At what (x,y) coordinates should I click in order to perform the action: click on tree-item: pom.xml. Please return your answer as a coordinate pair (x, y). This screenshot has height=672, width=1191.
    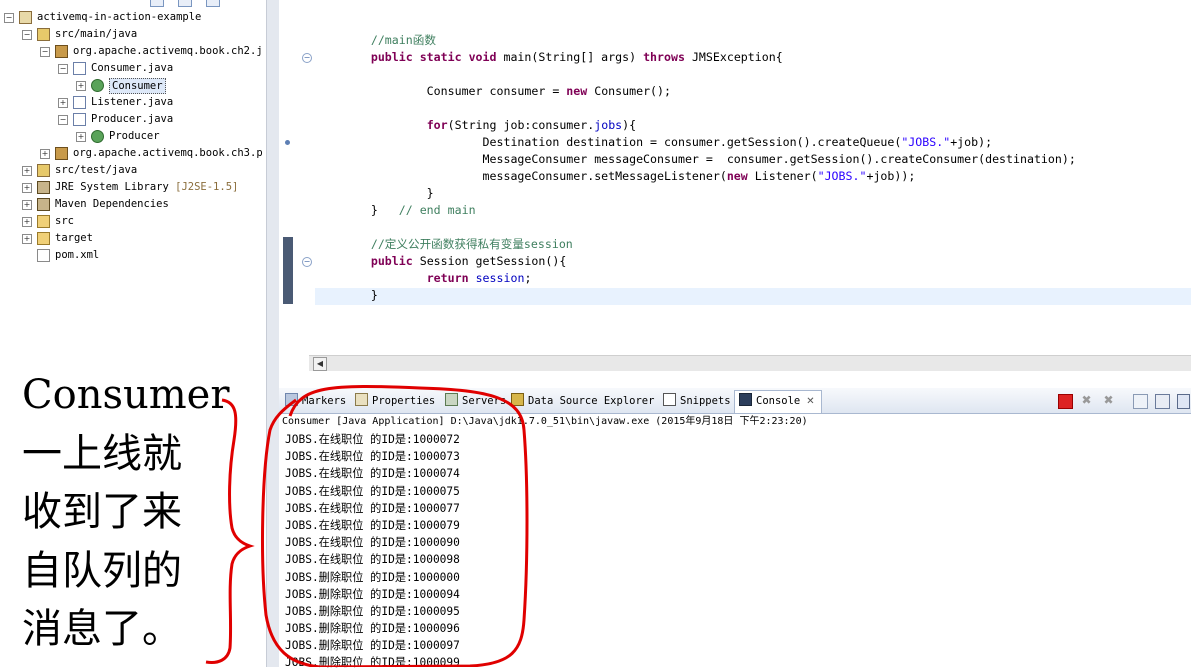
    Looking at the image, I should click on (133, 255).